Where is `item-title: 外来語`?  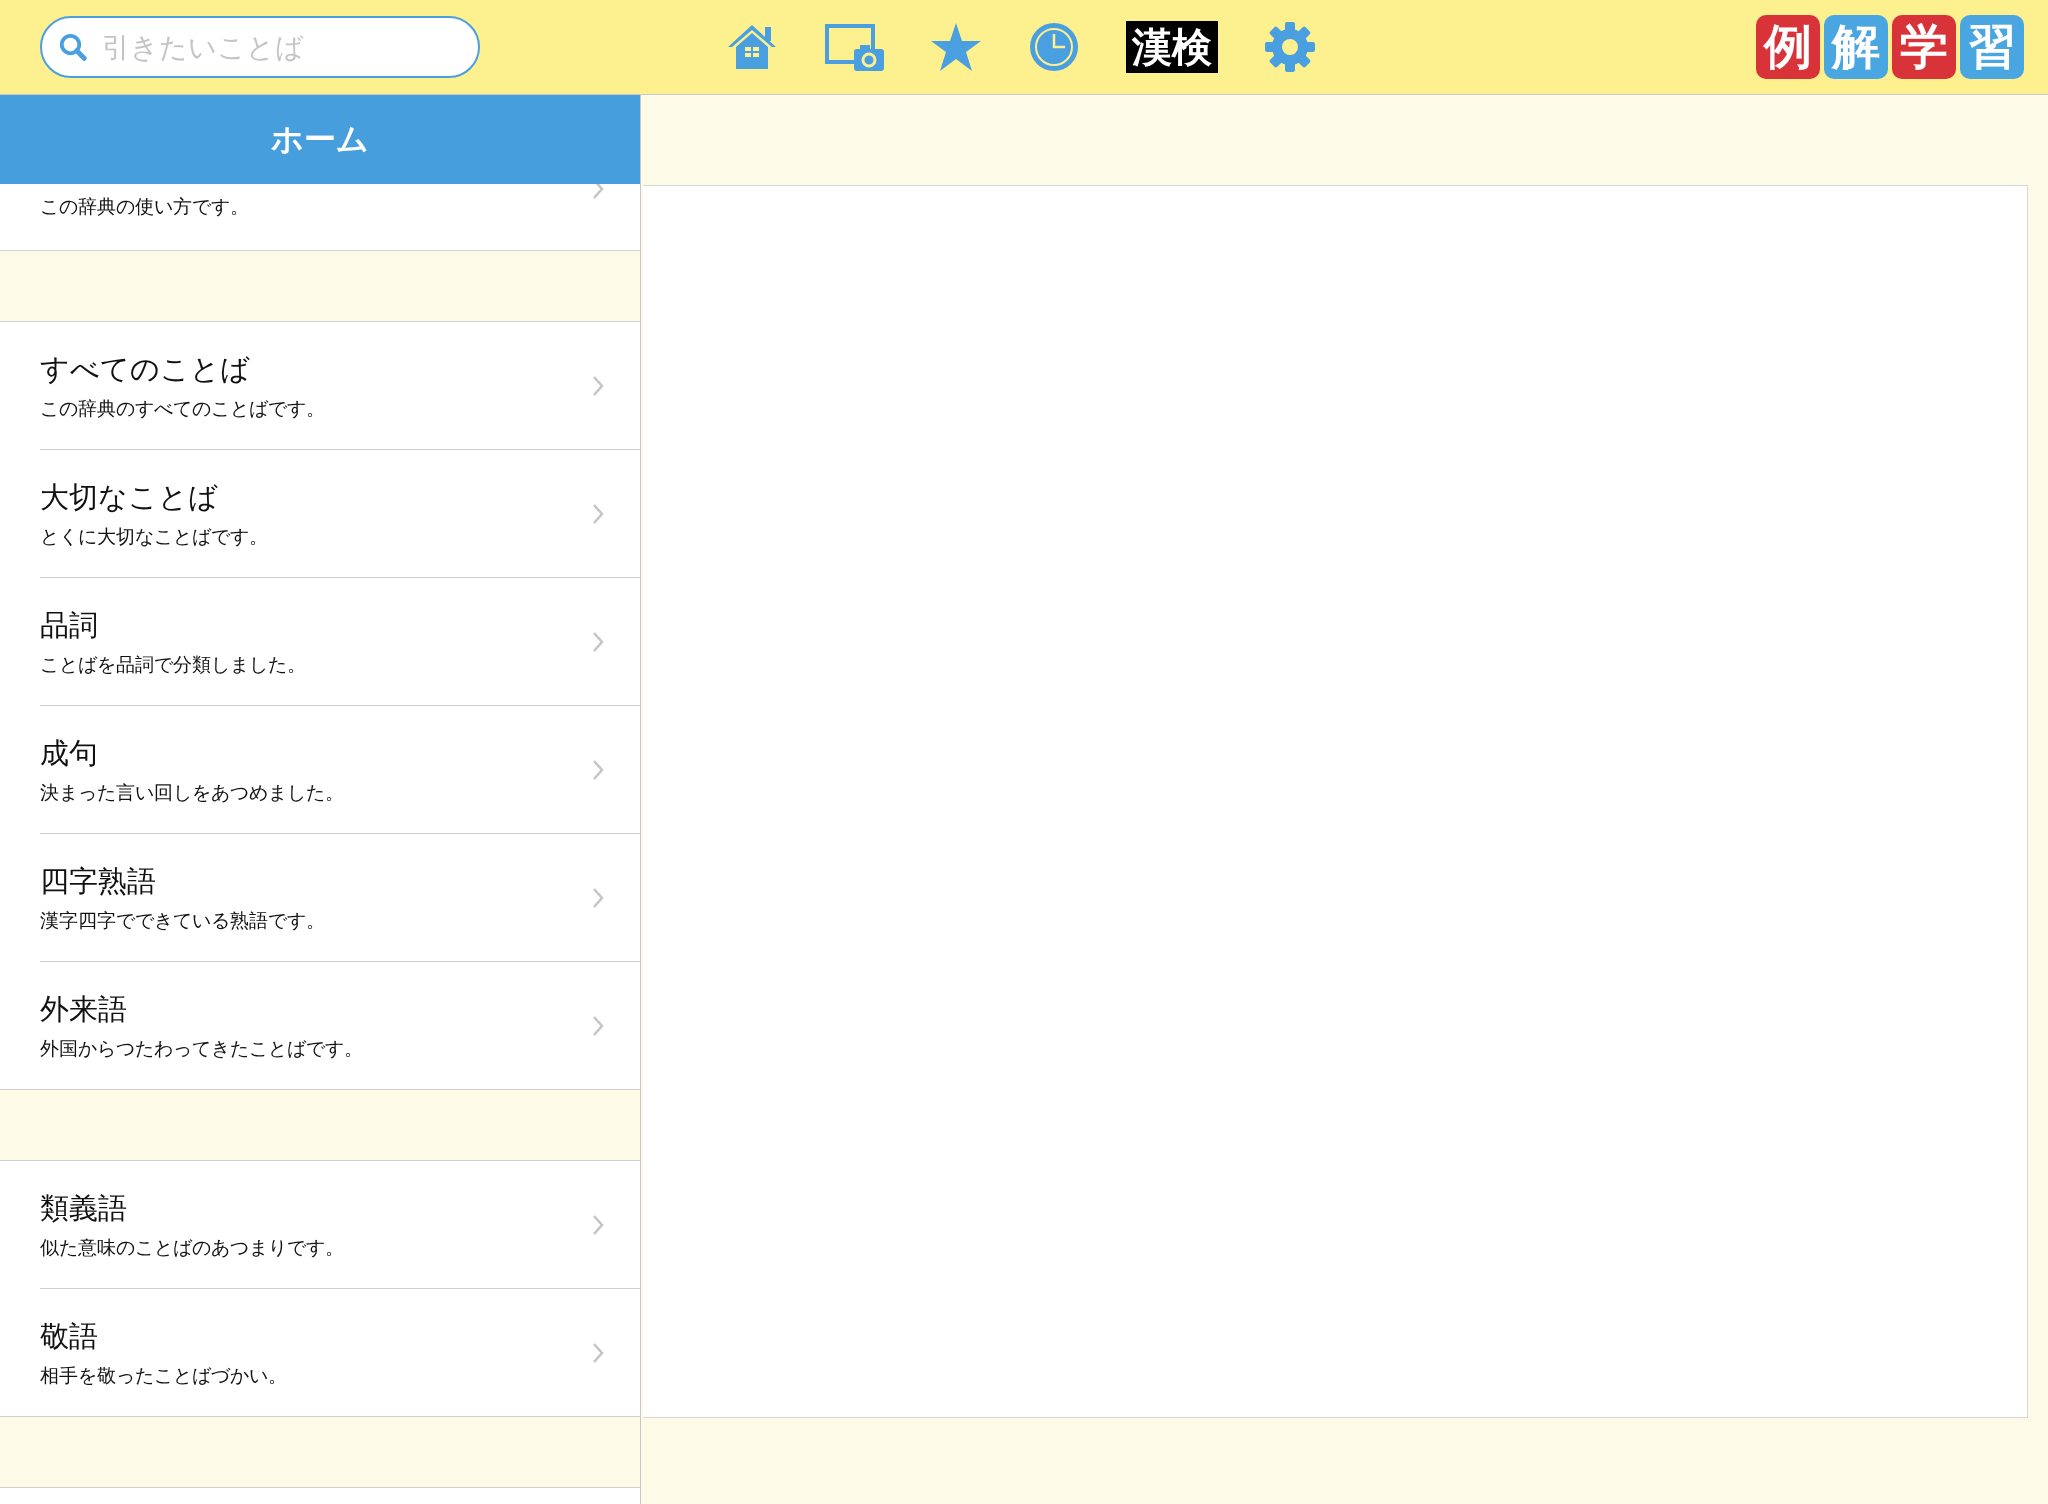 item-title: 外来語 is located at coordinates (84, 1009).